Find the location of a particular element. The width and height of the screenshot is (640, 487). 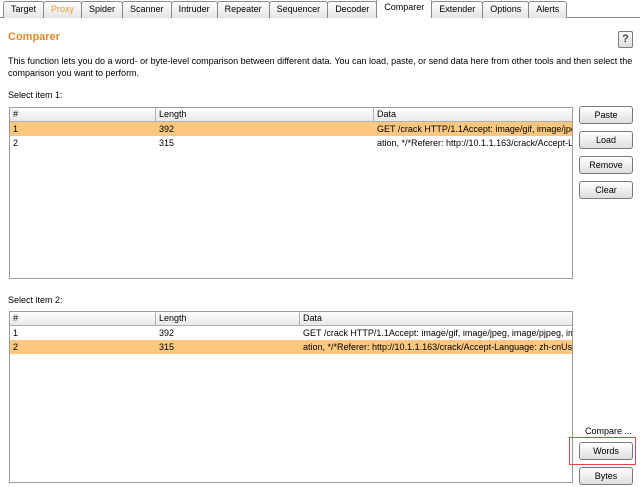

help-icon: ? is located at coordinates (625, 39).